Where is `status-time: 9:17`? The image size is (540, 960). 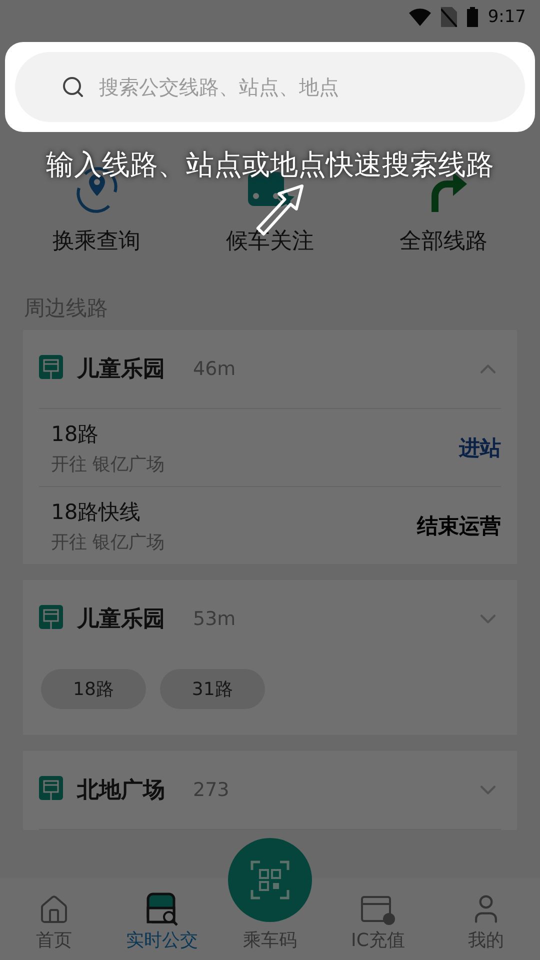
status-time: 9:17 is located at coordinates (507, 17).